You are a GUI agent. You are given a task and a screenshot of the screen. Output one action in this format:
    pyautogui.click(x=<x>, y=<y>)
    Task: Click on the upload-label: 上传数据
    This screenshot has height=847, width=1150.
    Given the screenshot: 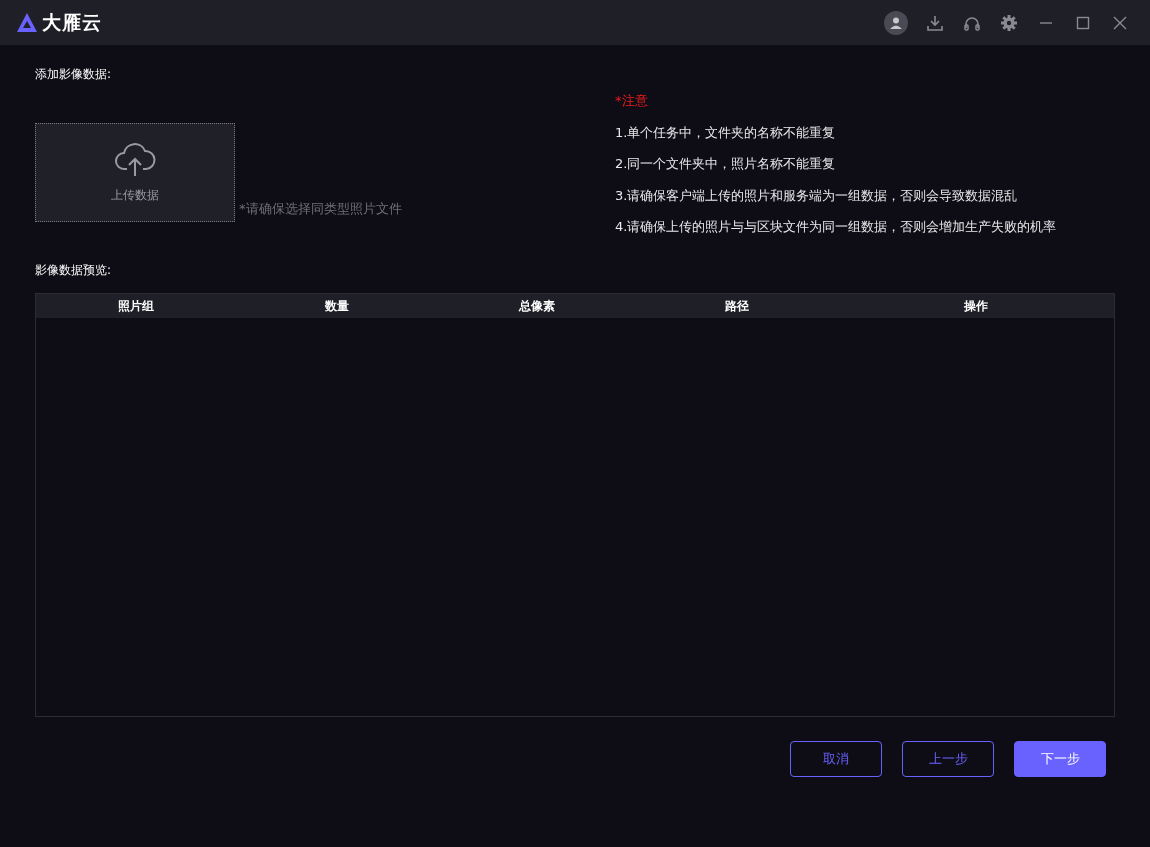 What is the action you would take?
    pyautogui.click(x=135, y=195)
    